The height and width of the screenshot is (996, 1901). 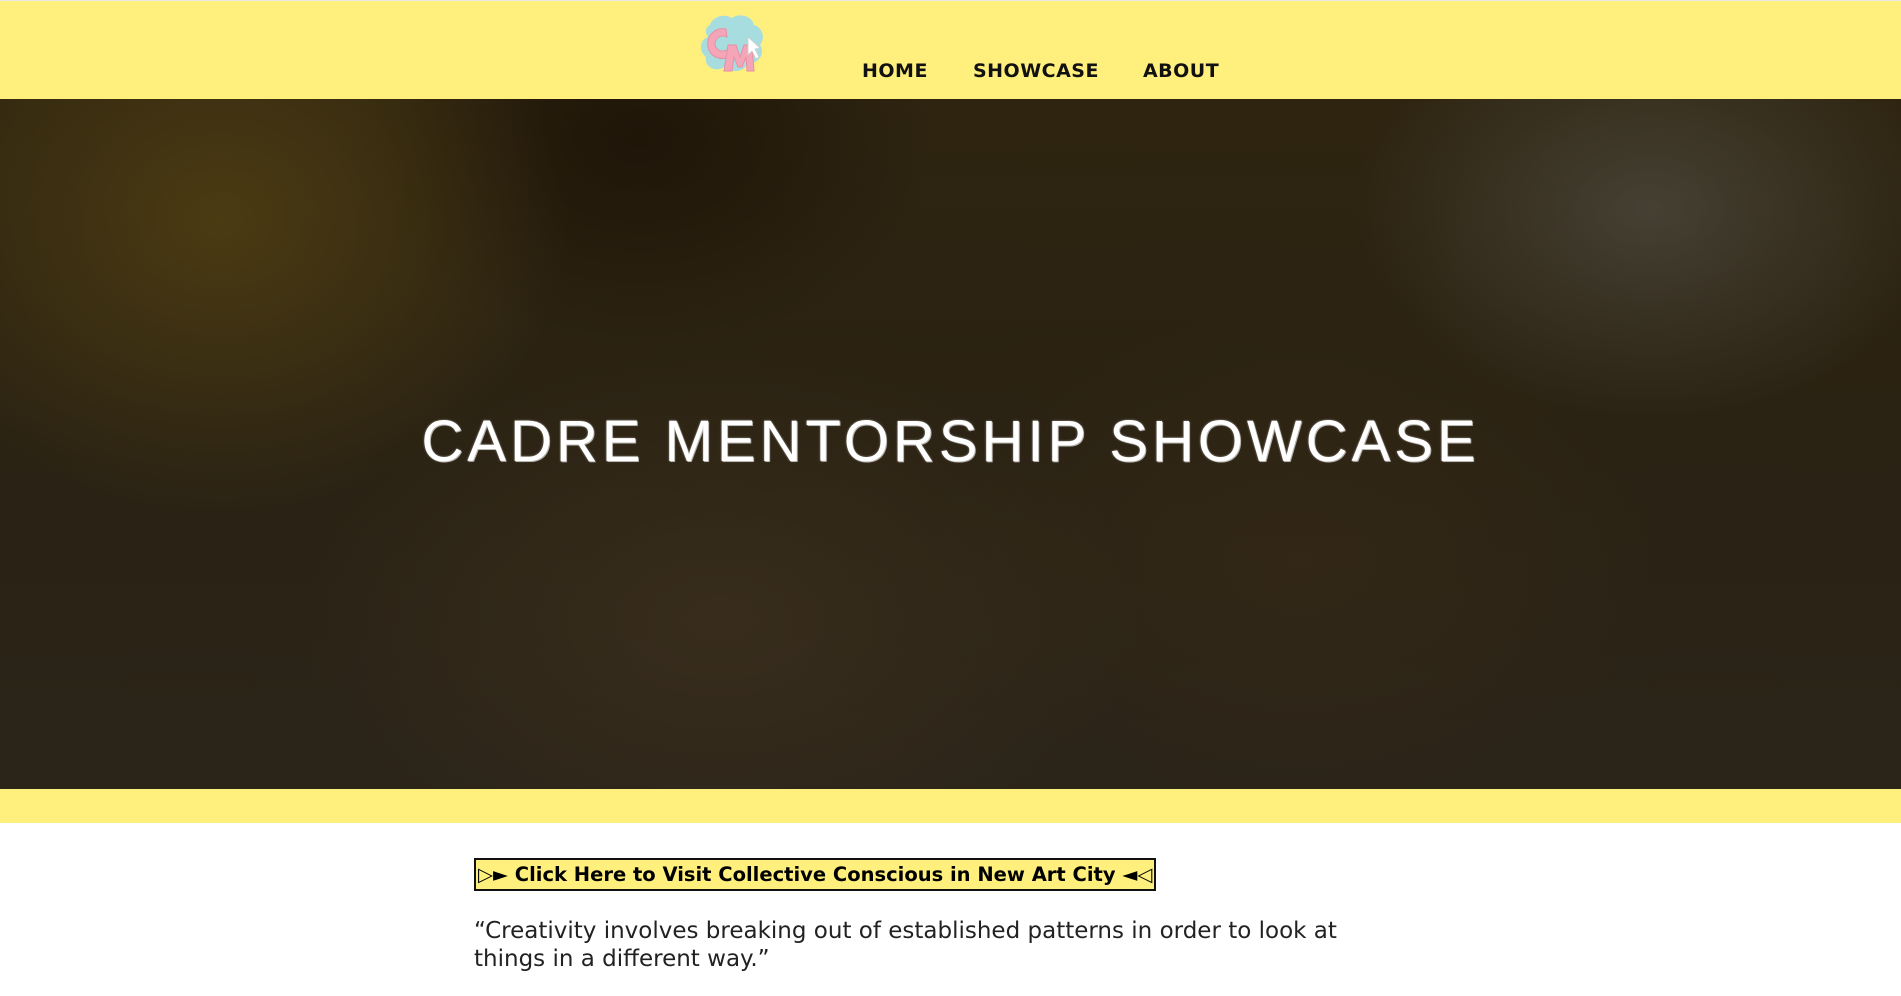 I want to click on nav-home-link: HOME, so click(x=895, y=71).